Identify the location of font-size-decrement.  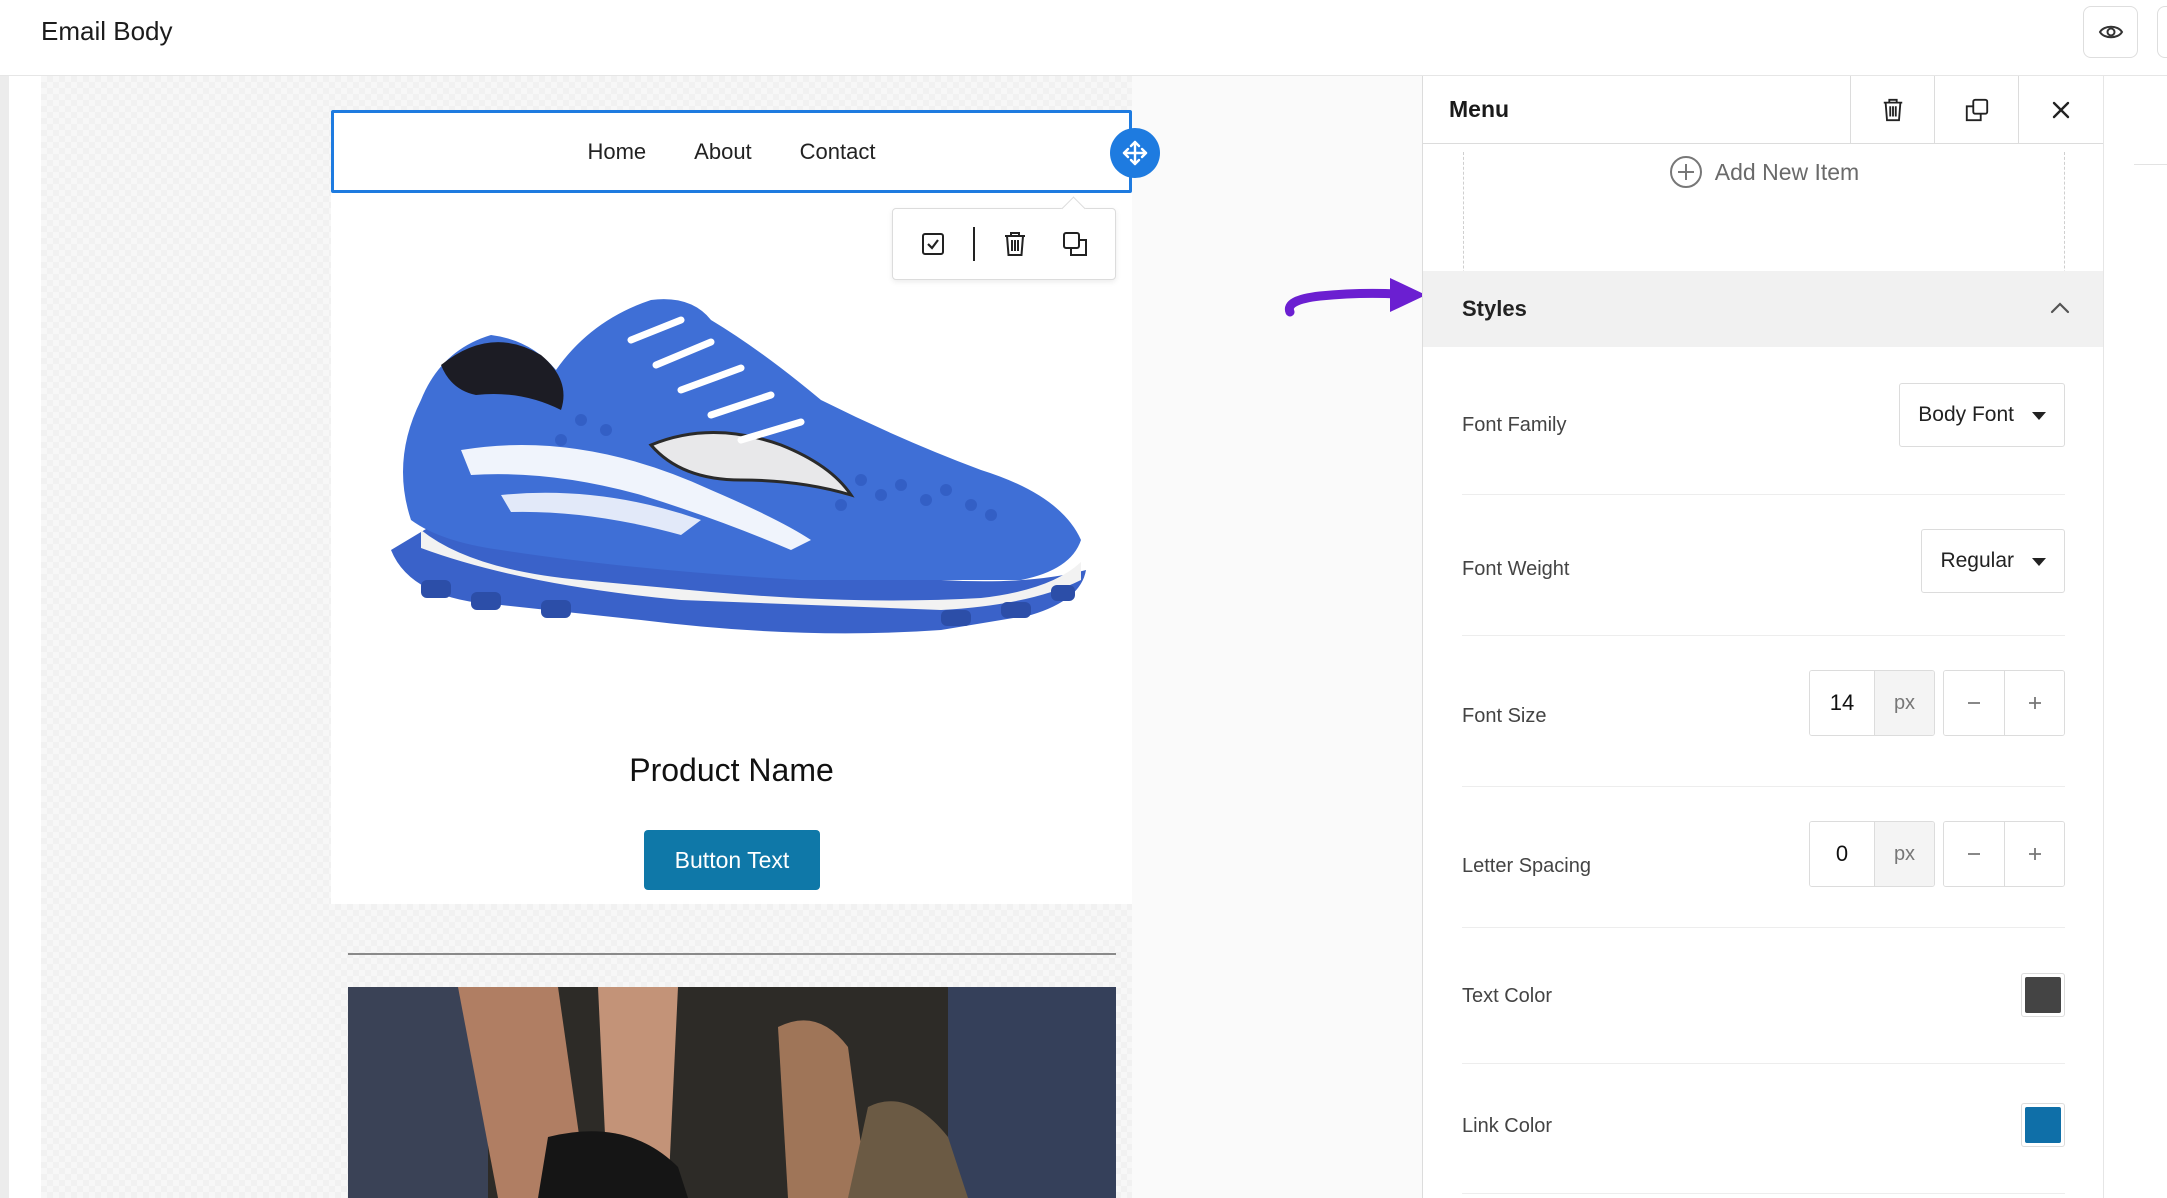
(1974, 703).